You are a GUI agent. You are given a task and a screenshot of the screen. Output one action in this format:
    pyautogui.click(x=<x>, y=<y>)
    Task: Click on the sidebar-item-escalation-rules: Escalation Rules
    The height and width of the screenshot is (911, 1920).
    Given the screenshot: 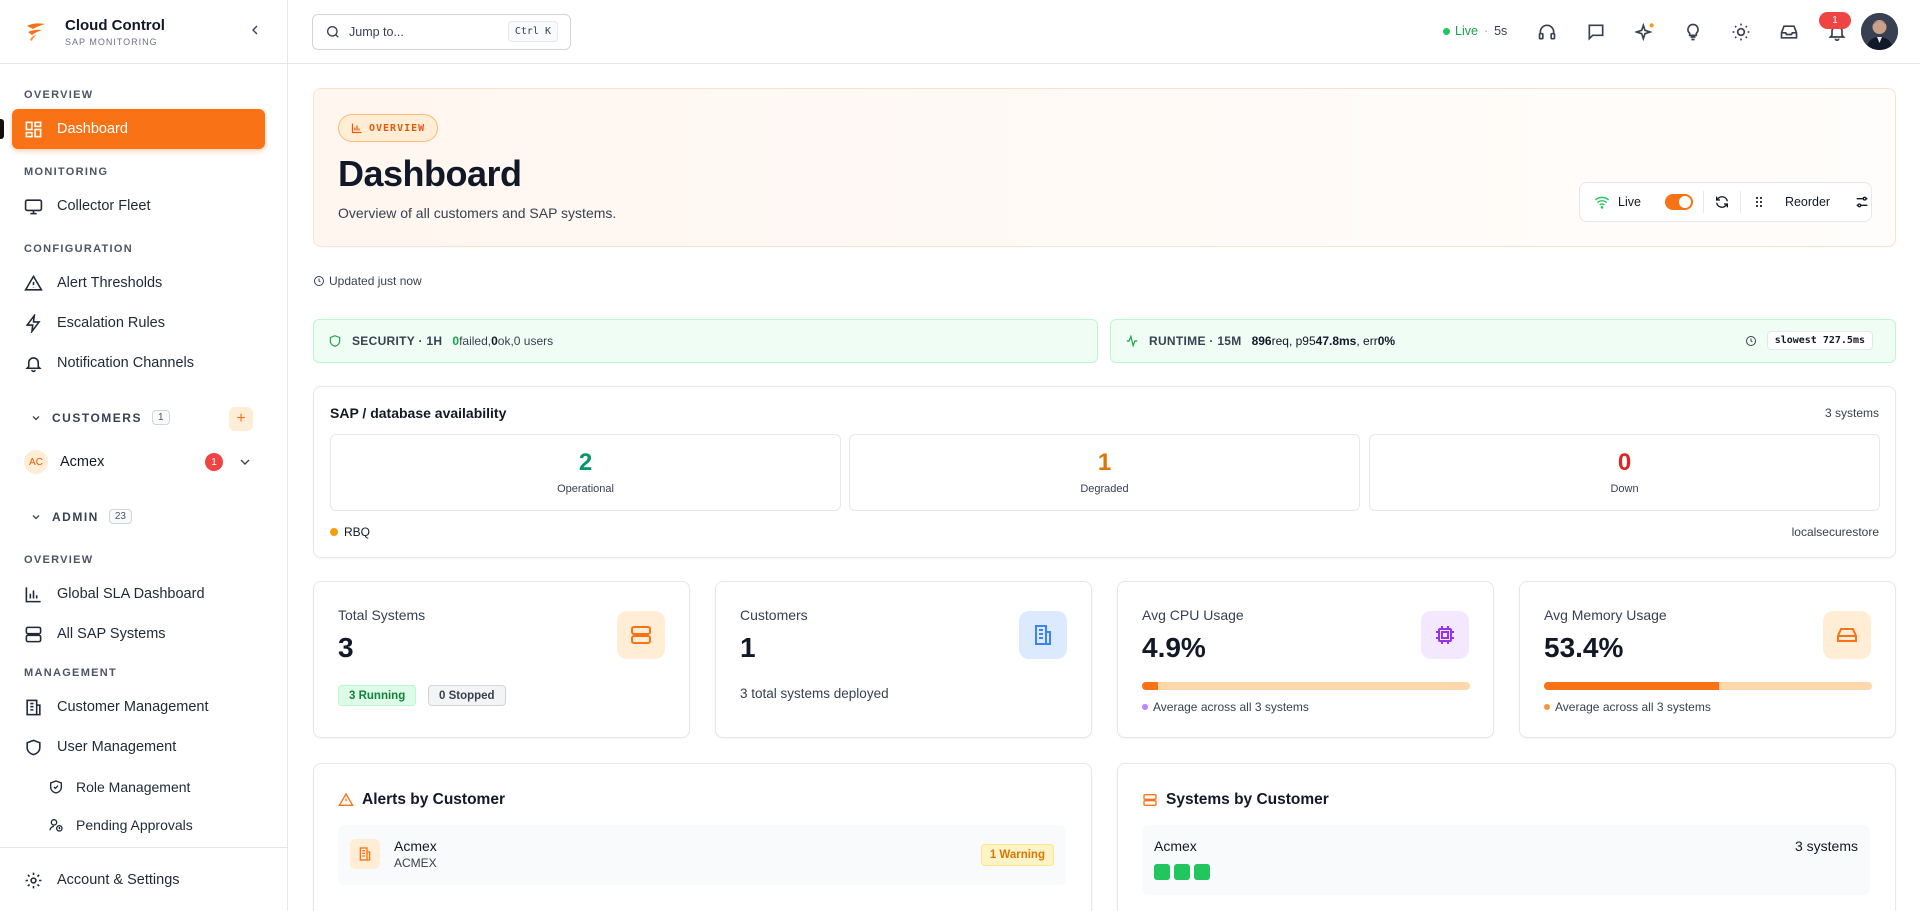 What is the action you would take?
    pyautogui.click(x=138, y=323)
    